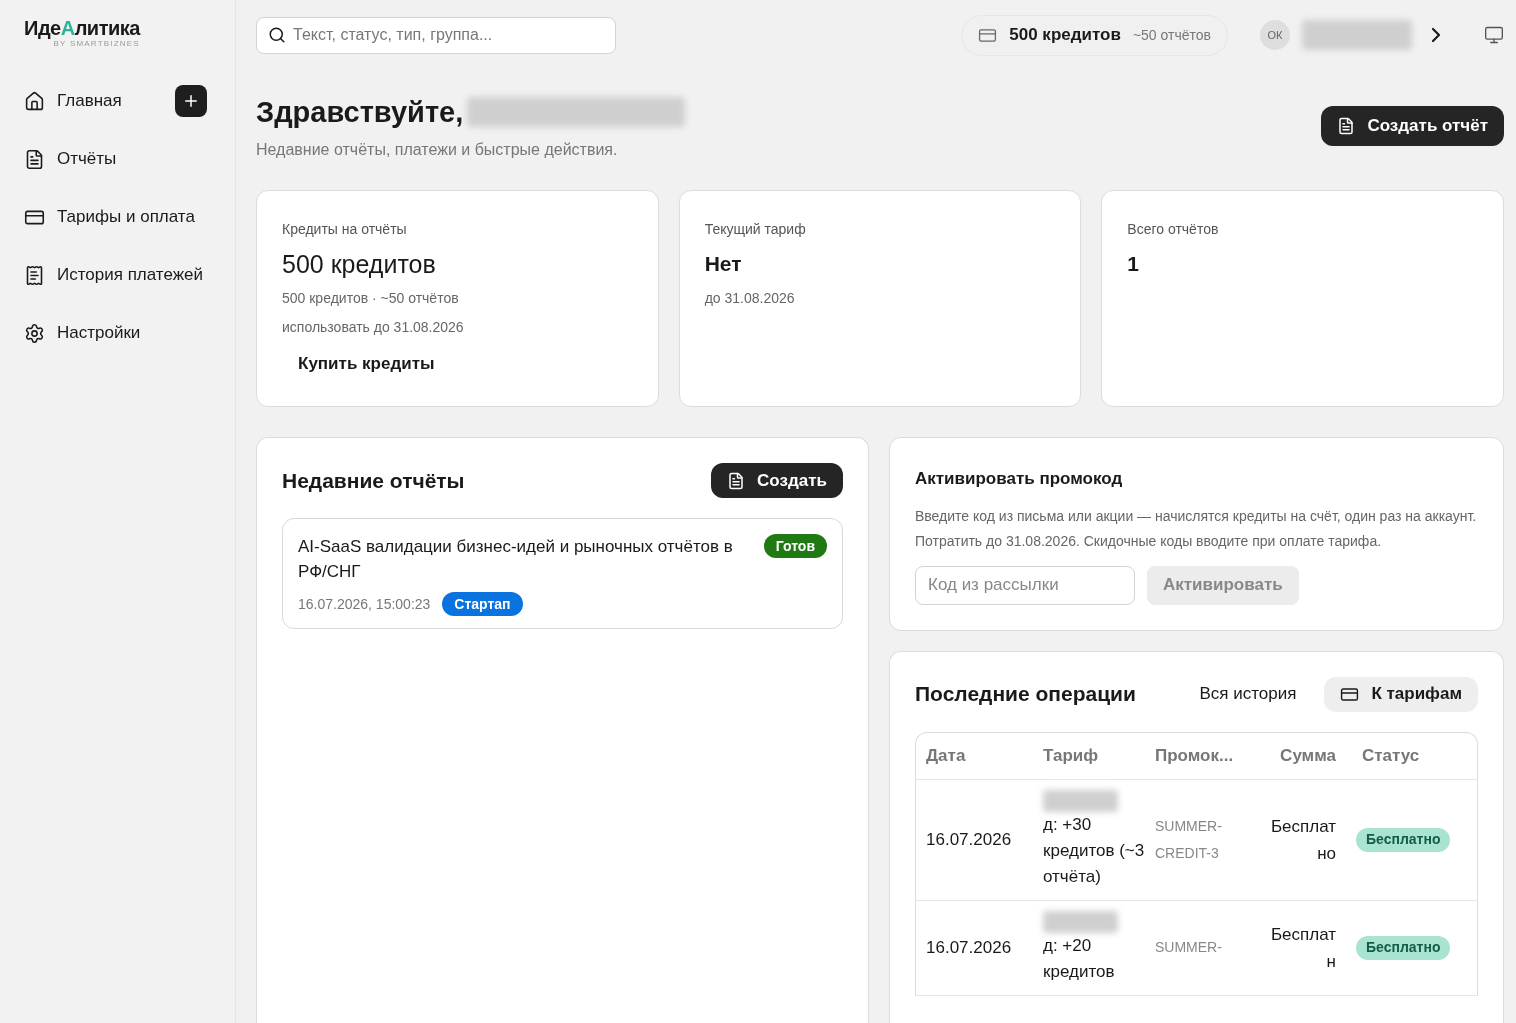 The height and width of the screenshot is (1023, 1516). Describe the element at coordinates (1173, 229) in the screenshot. I see `stat-label: Всего отчётов` at that location.